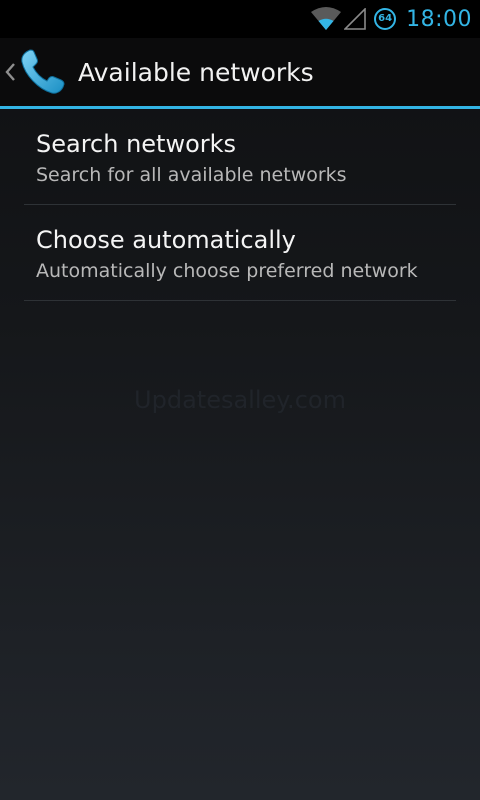 This screenshot has height=800, width=480. I want to click on battery-icon: 64, so click(385, 19).